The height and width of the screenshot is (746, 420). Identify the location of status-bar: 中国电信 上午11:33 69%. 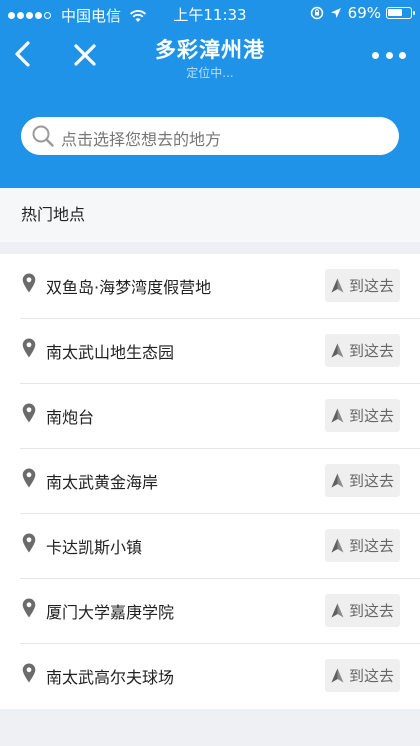
(210, 14).